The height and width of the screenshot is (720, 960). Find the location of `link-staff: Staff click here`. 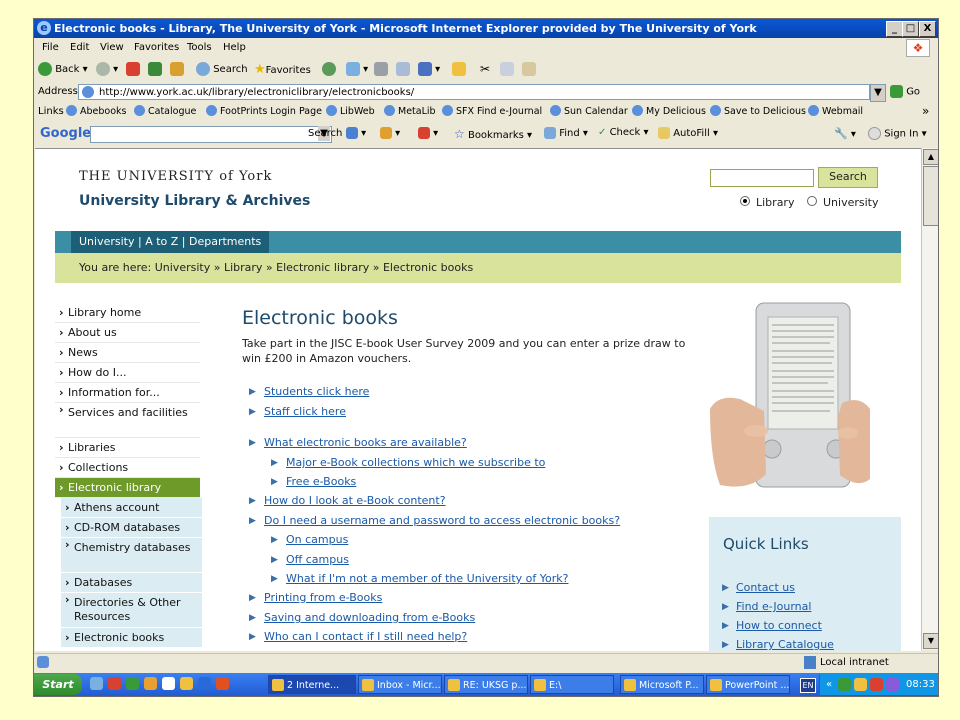

link-staff: Staff click here is located at coordinates (305, 411).